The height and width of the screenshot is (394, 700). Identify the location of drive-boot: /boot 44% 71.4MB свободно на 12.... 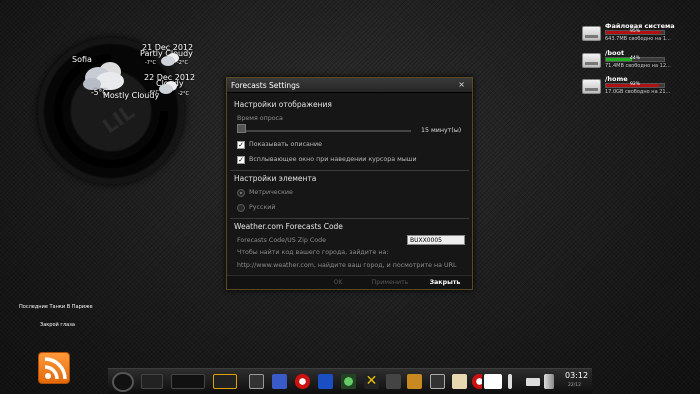
(640, 60).